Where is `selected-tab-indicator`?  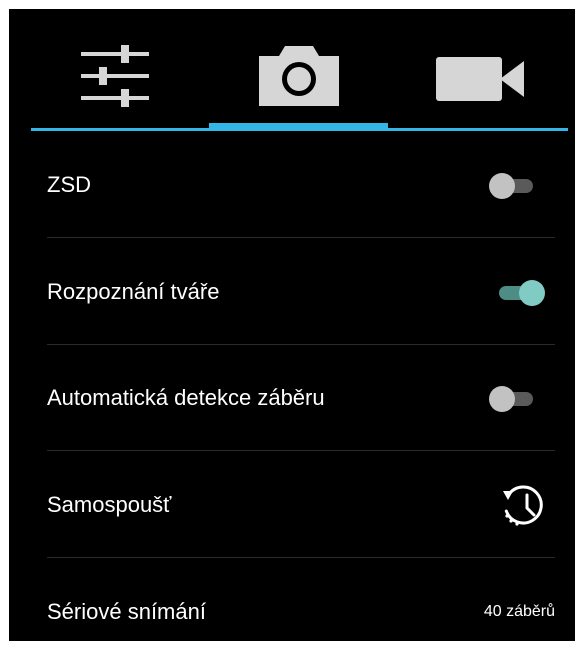 selected-tab-indicator is located at coordinates (298, 127).